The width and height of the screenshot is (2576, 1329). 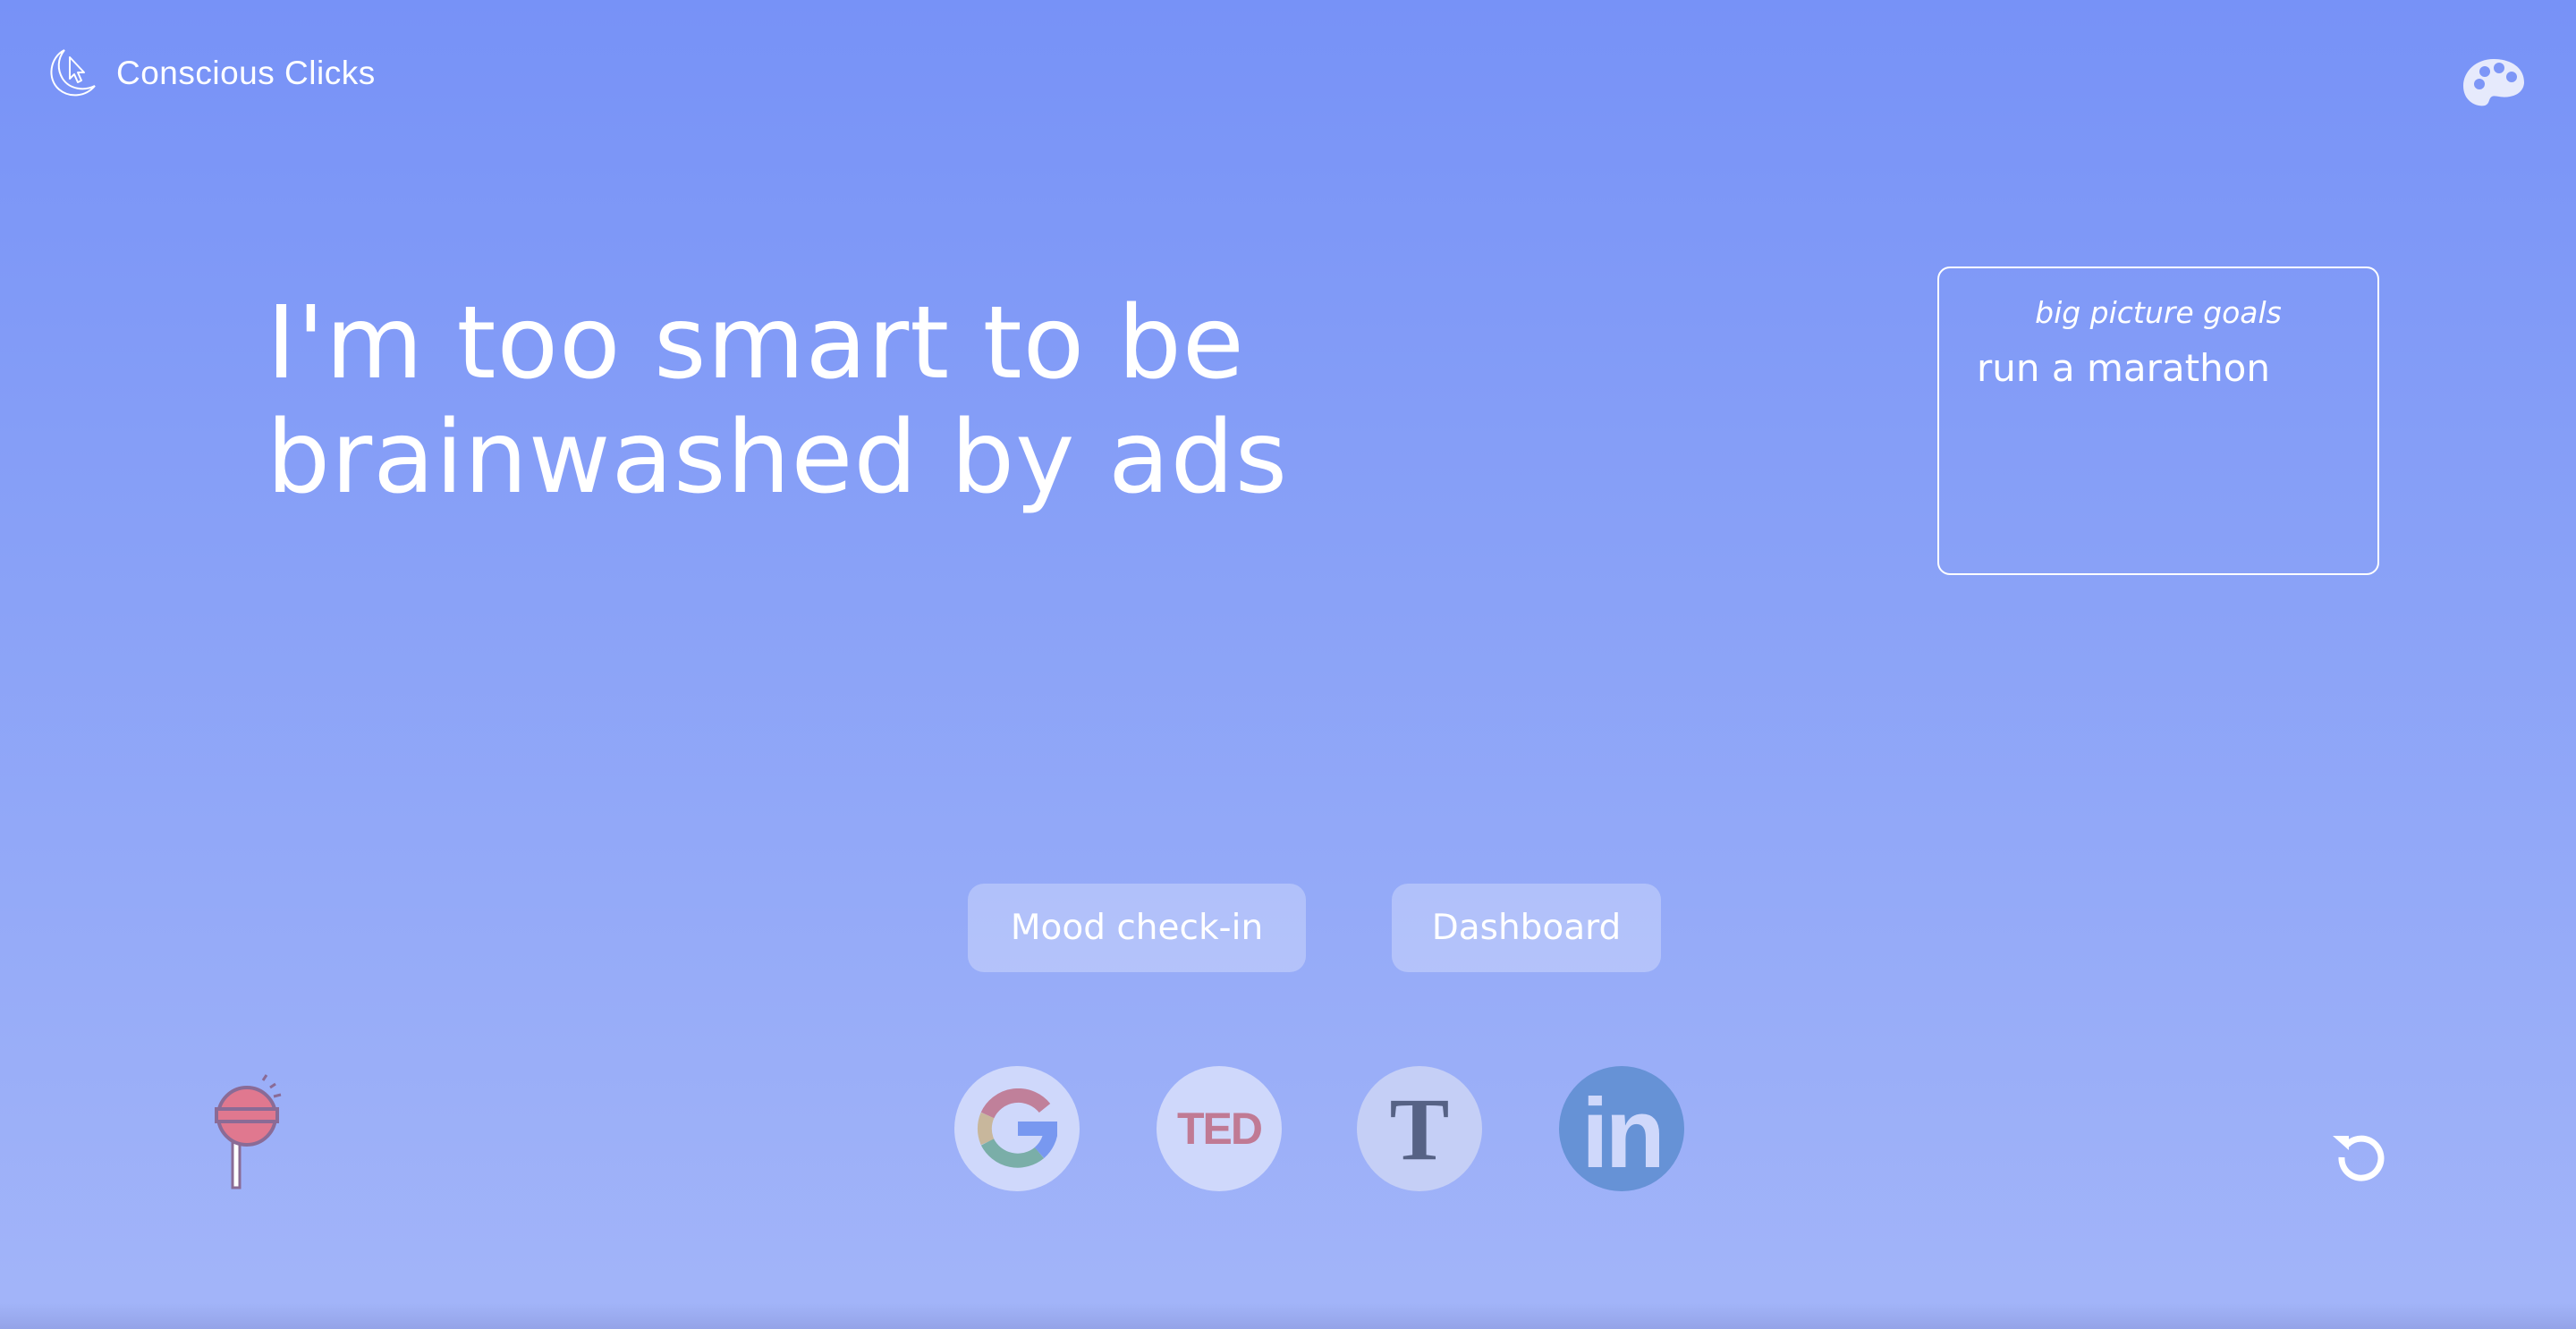 I want to click on shortcut-linkedin: in, so click(x=1621, y=1128).